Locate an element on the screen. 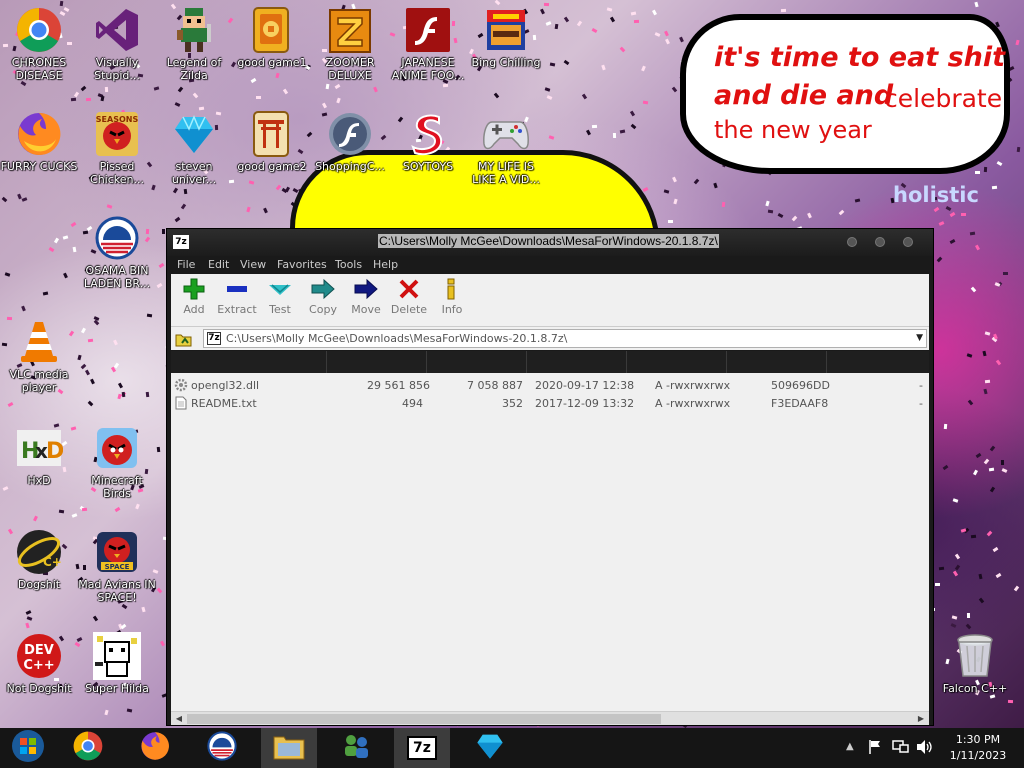 The image size is (1024, 768). desktop-icon-not-dogshit: DEV C++ Not Dogshit is located at coordinates (39, 663).